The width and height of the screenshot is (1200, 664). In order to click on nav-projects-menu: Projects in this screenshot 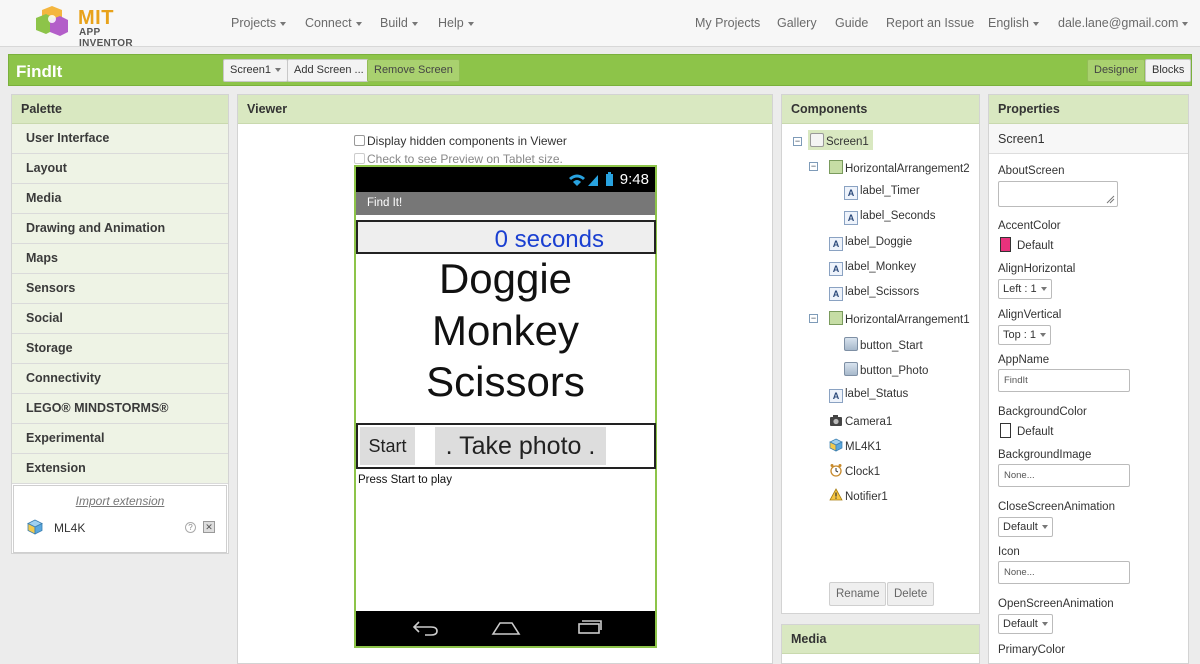, I will do `click(259, 23)`.